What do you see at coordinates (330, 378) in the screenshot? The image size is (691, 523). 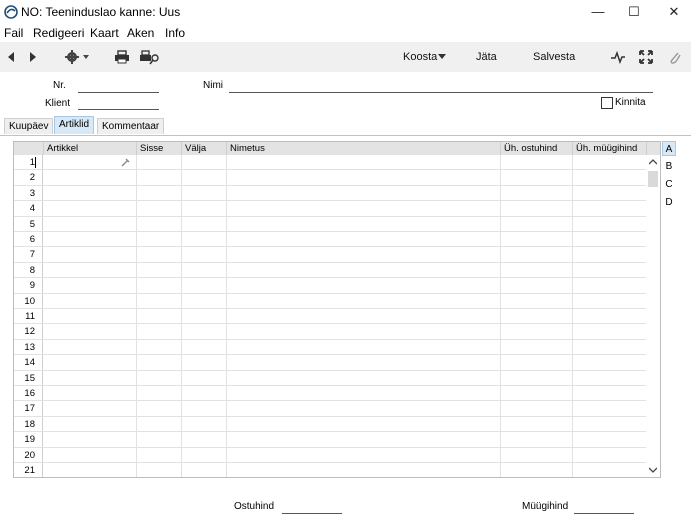 I see `table-row: 15` at bounding box center [330, 378].